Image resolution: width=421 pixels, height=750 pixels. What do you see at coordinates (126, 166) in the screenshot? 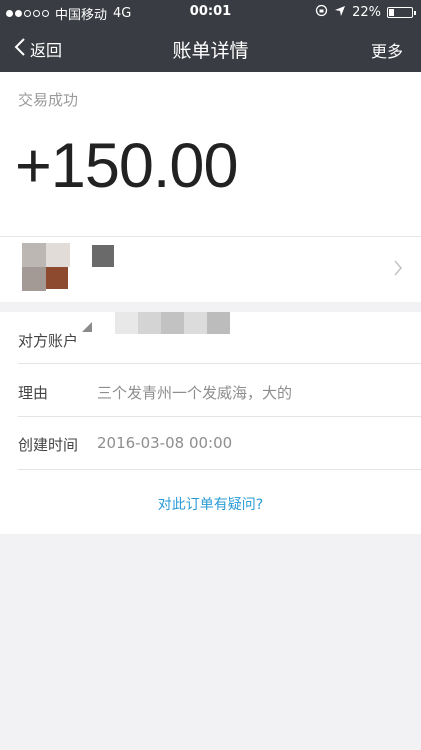
I see `transaction-amount: +150.00` at bounding box center [126, 166].